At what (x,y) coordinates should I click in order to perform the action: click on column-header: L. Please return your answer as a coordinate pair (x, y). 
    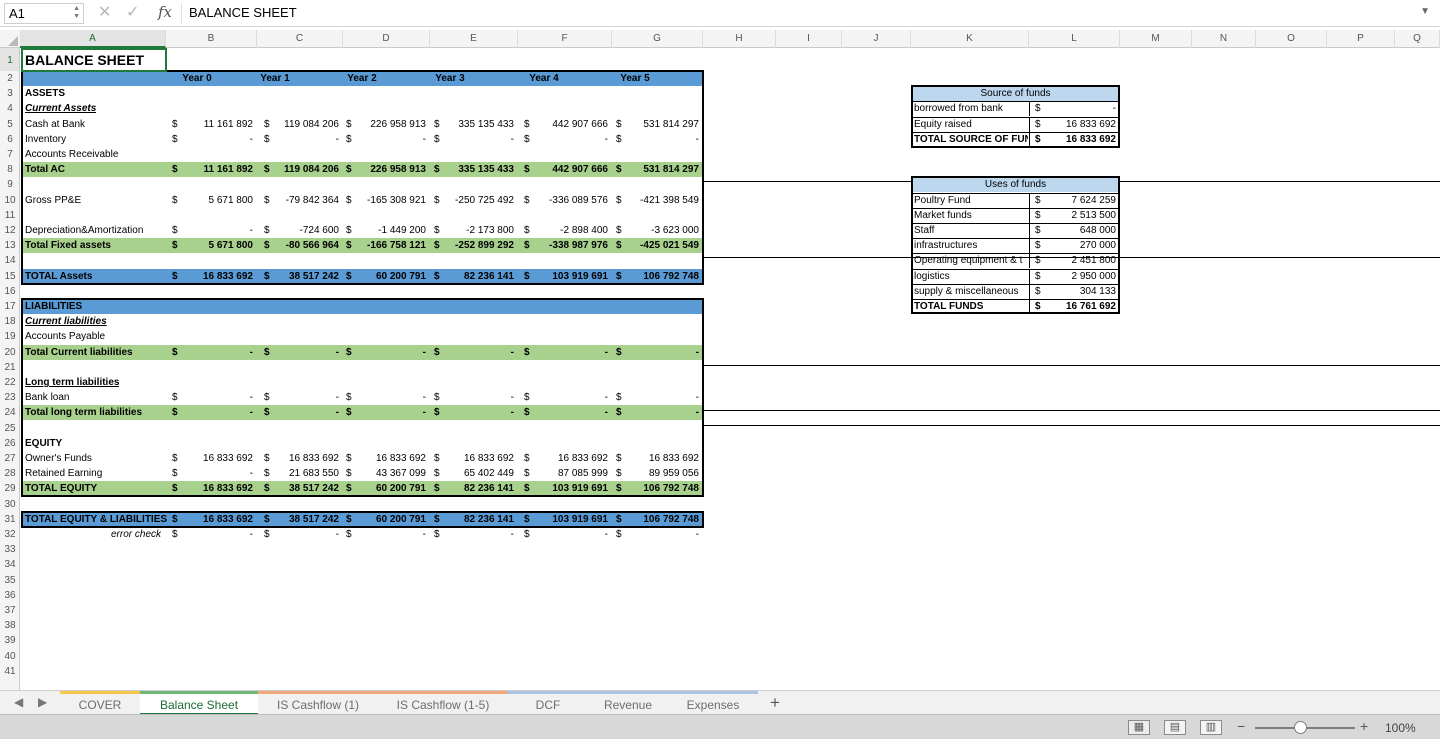
    Looking at the image, I should click on (1074, 39).